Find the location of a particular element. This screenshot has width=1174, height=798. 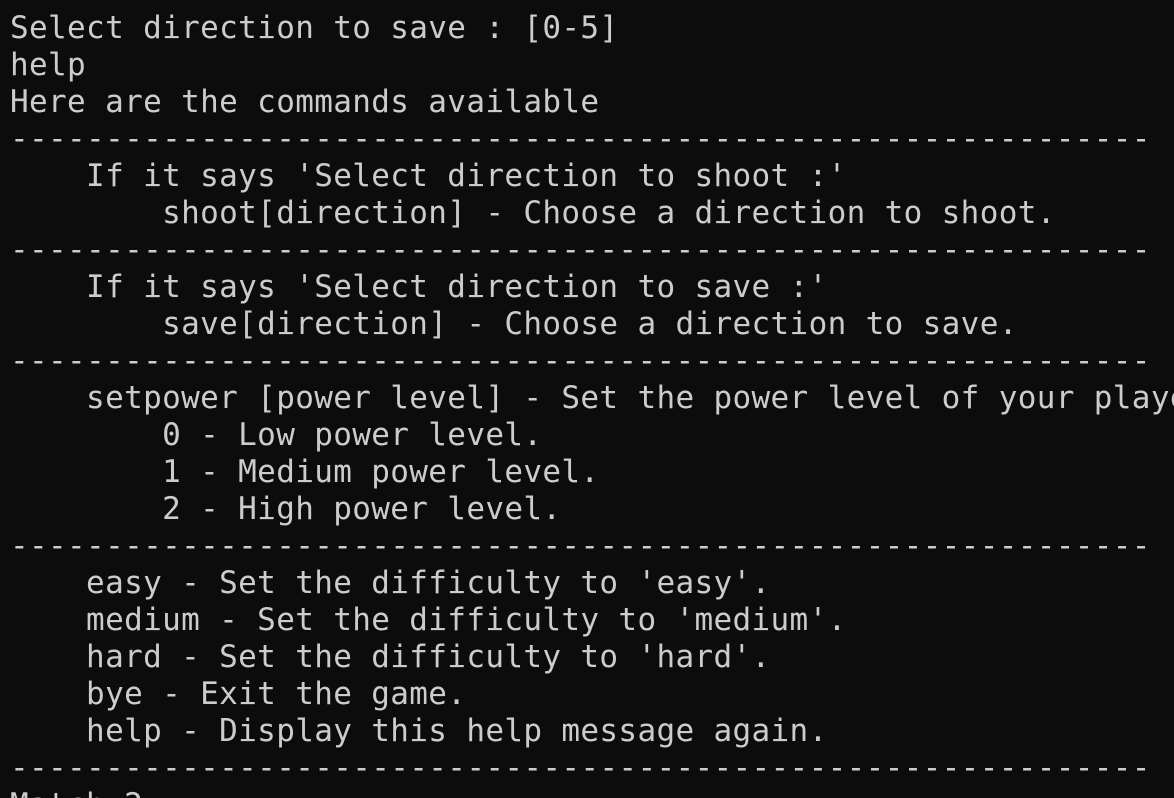

prompt-line: Select direction to save : [0-5] is located at coordinates (314, 28).